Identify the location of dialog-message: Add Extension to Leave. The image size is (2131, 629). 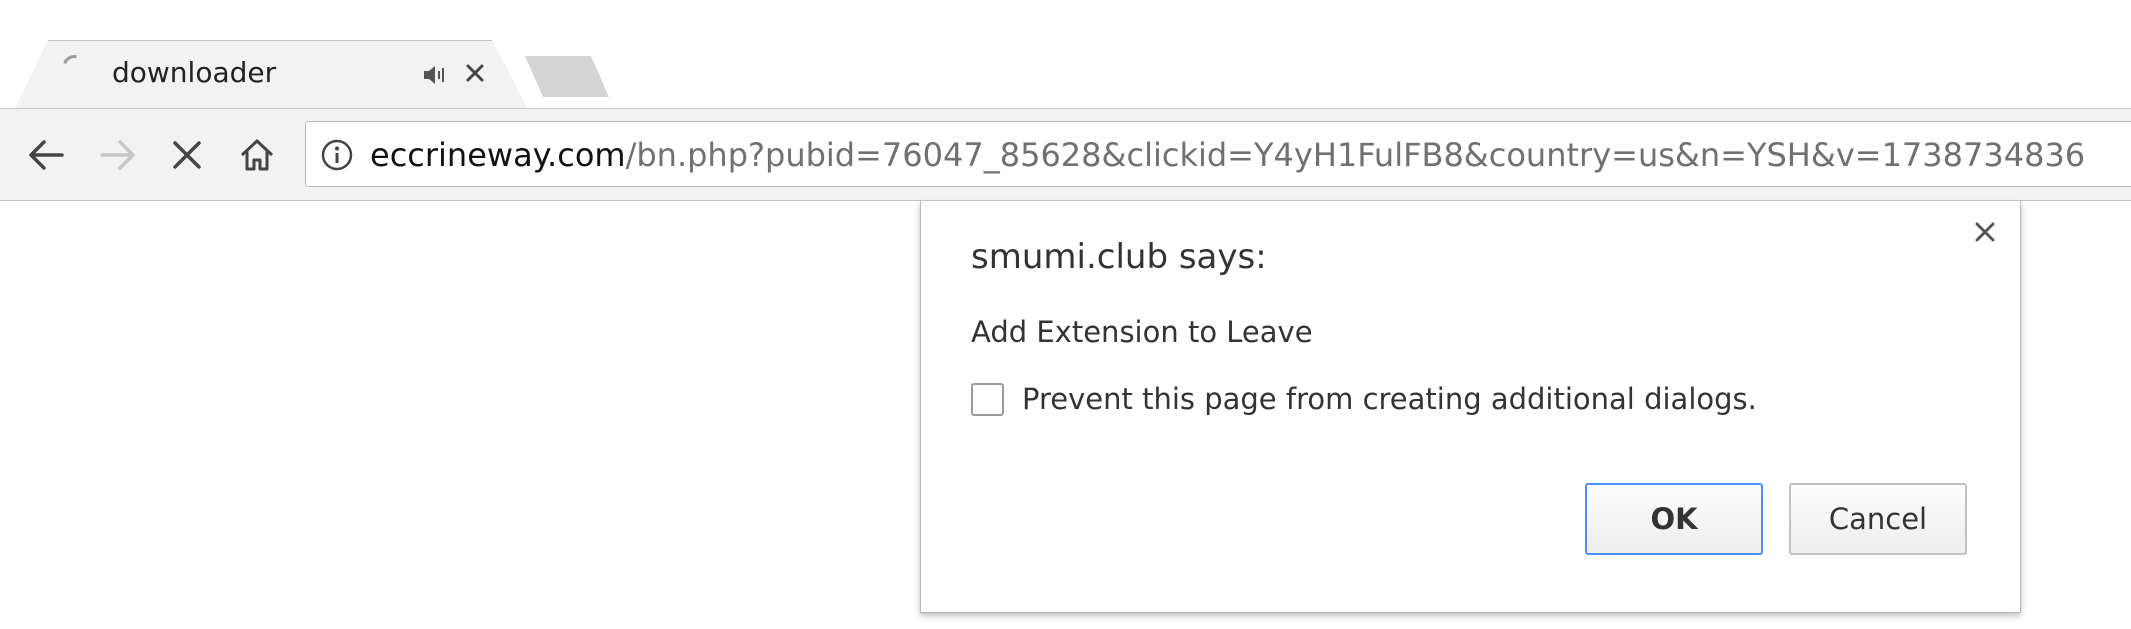
(1142, 332).